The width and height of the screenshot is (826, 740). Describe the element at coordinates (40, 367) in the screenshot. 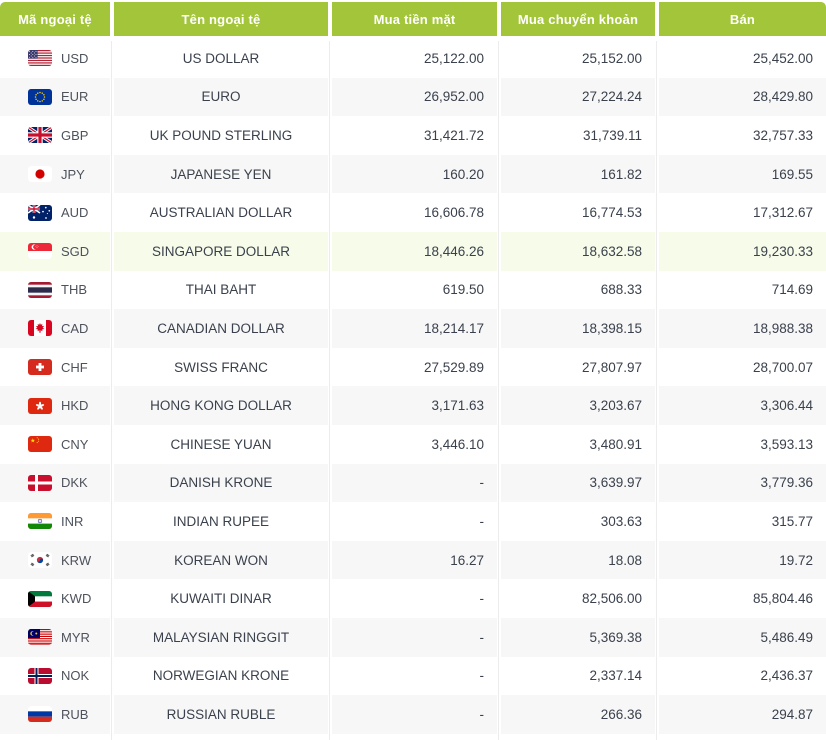

I see `flag-chf-icon` at that location.